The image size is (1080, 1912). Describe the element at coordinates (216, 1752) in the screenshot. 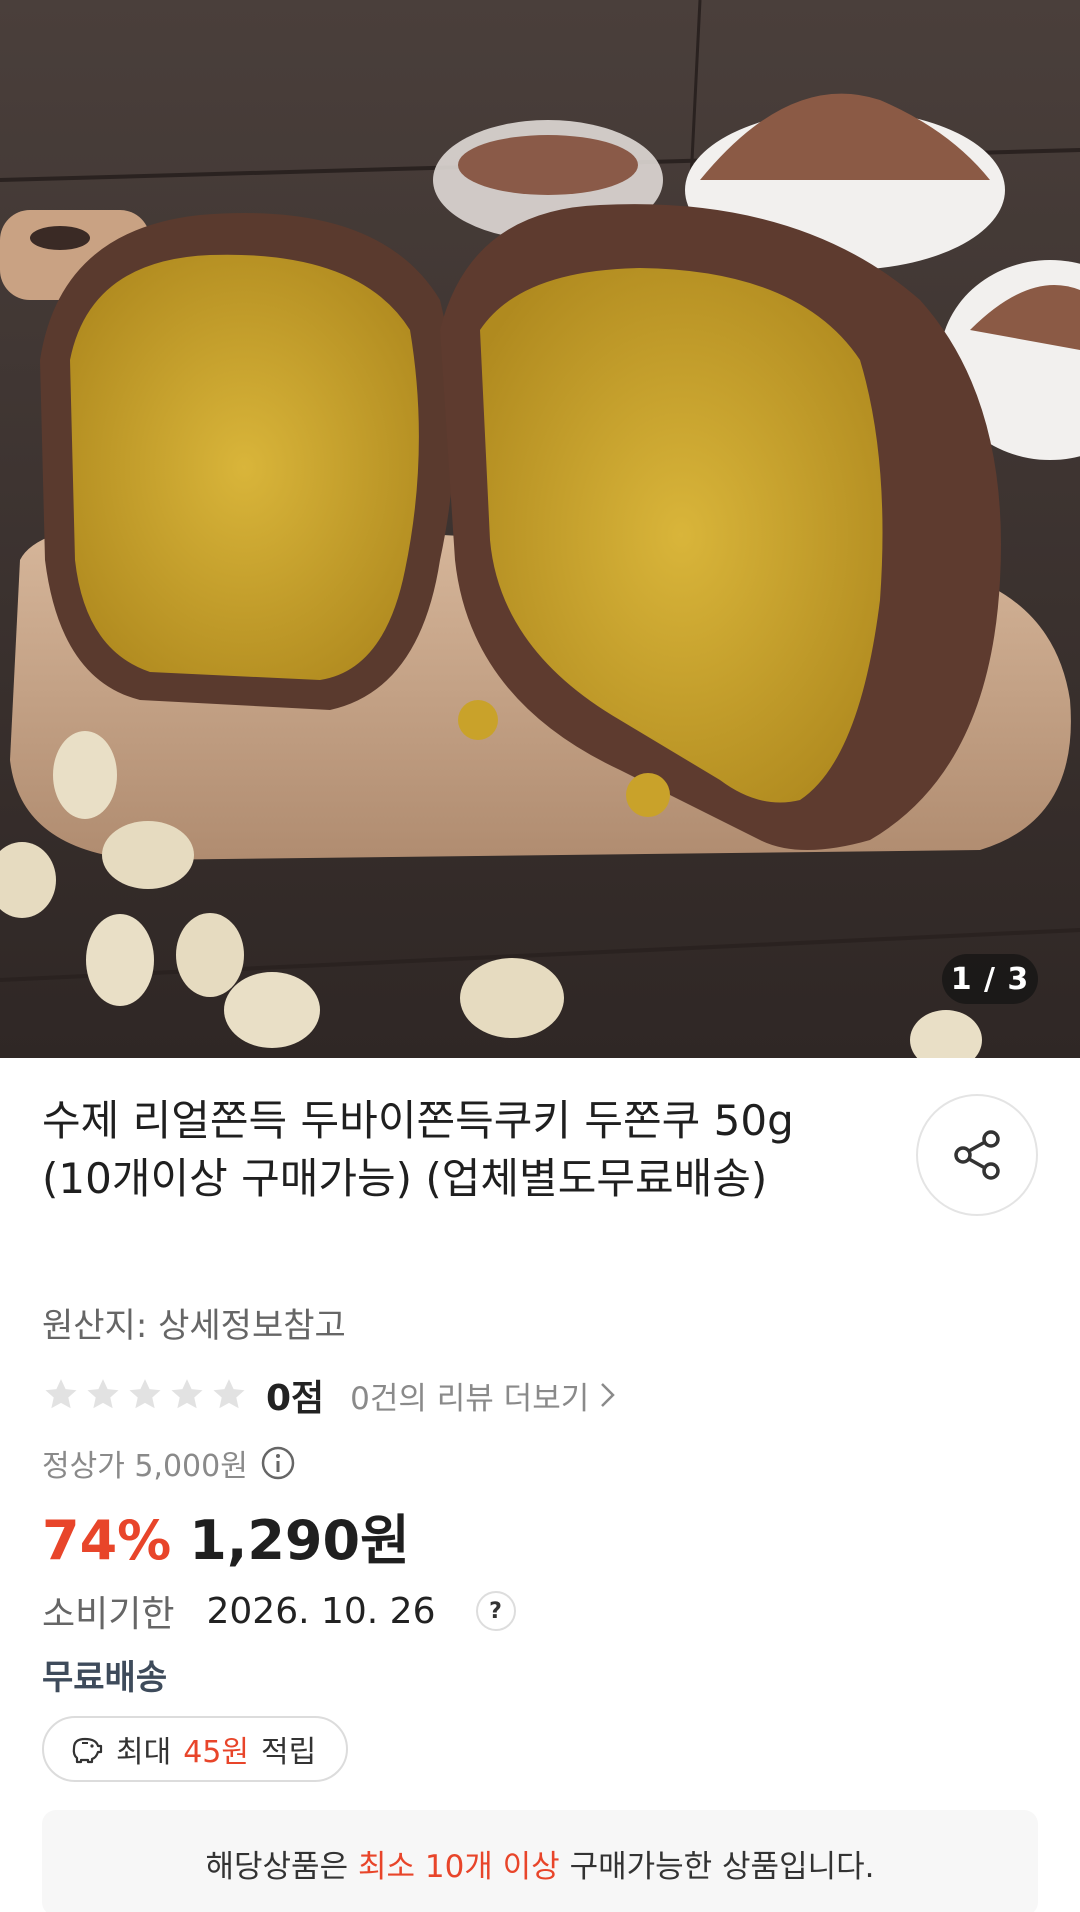

I see `points-amount: 45원` at that location.